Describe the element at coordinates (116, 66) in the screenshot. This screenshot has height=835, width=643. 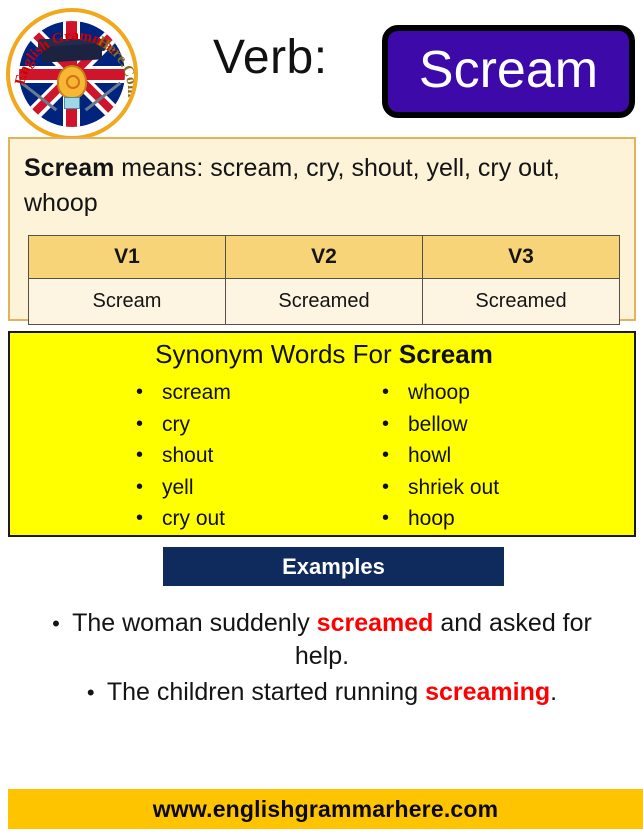
I see `svg-text: Here.Com` at that location.